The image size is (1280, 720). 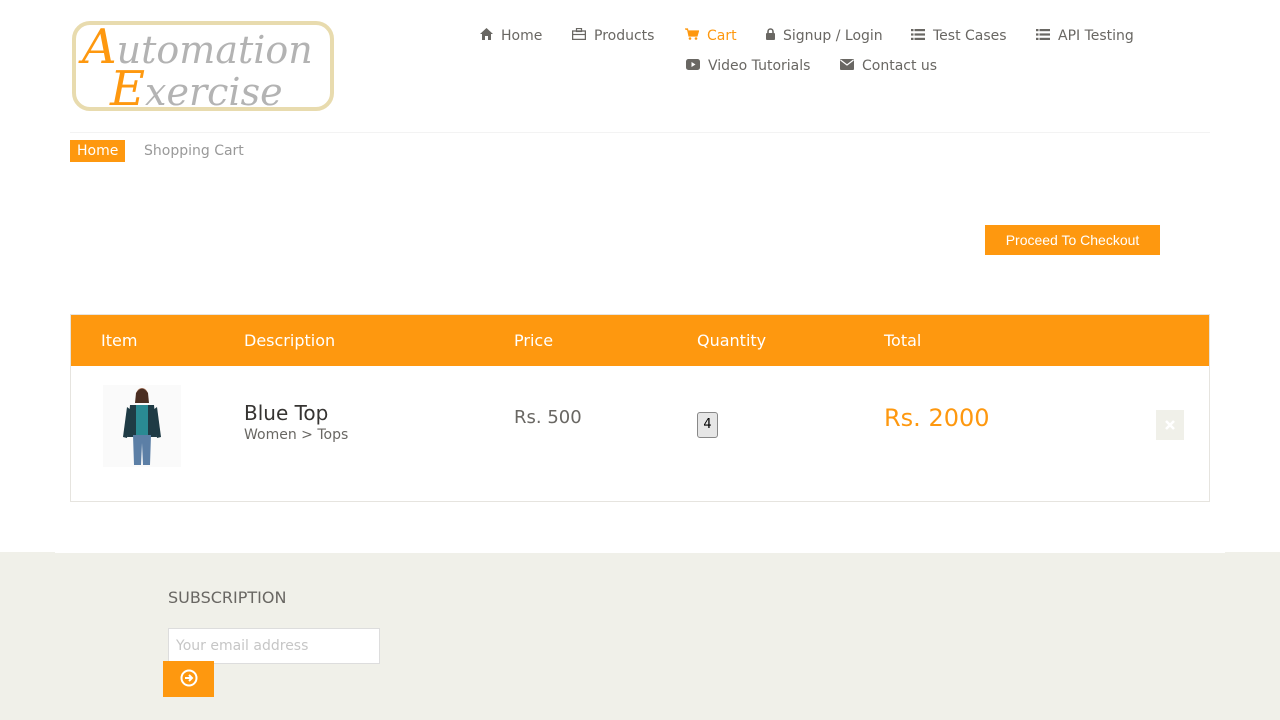 What do you see at coordinates (196, 89) in the screenshot?
I see `logo-line-2: Exercise` at bounding box center [196, 89].